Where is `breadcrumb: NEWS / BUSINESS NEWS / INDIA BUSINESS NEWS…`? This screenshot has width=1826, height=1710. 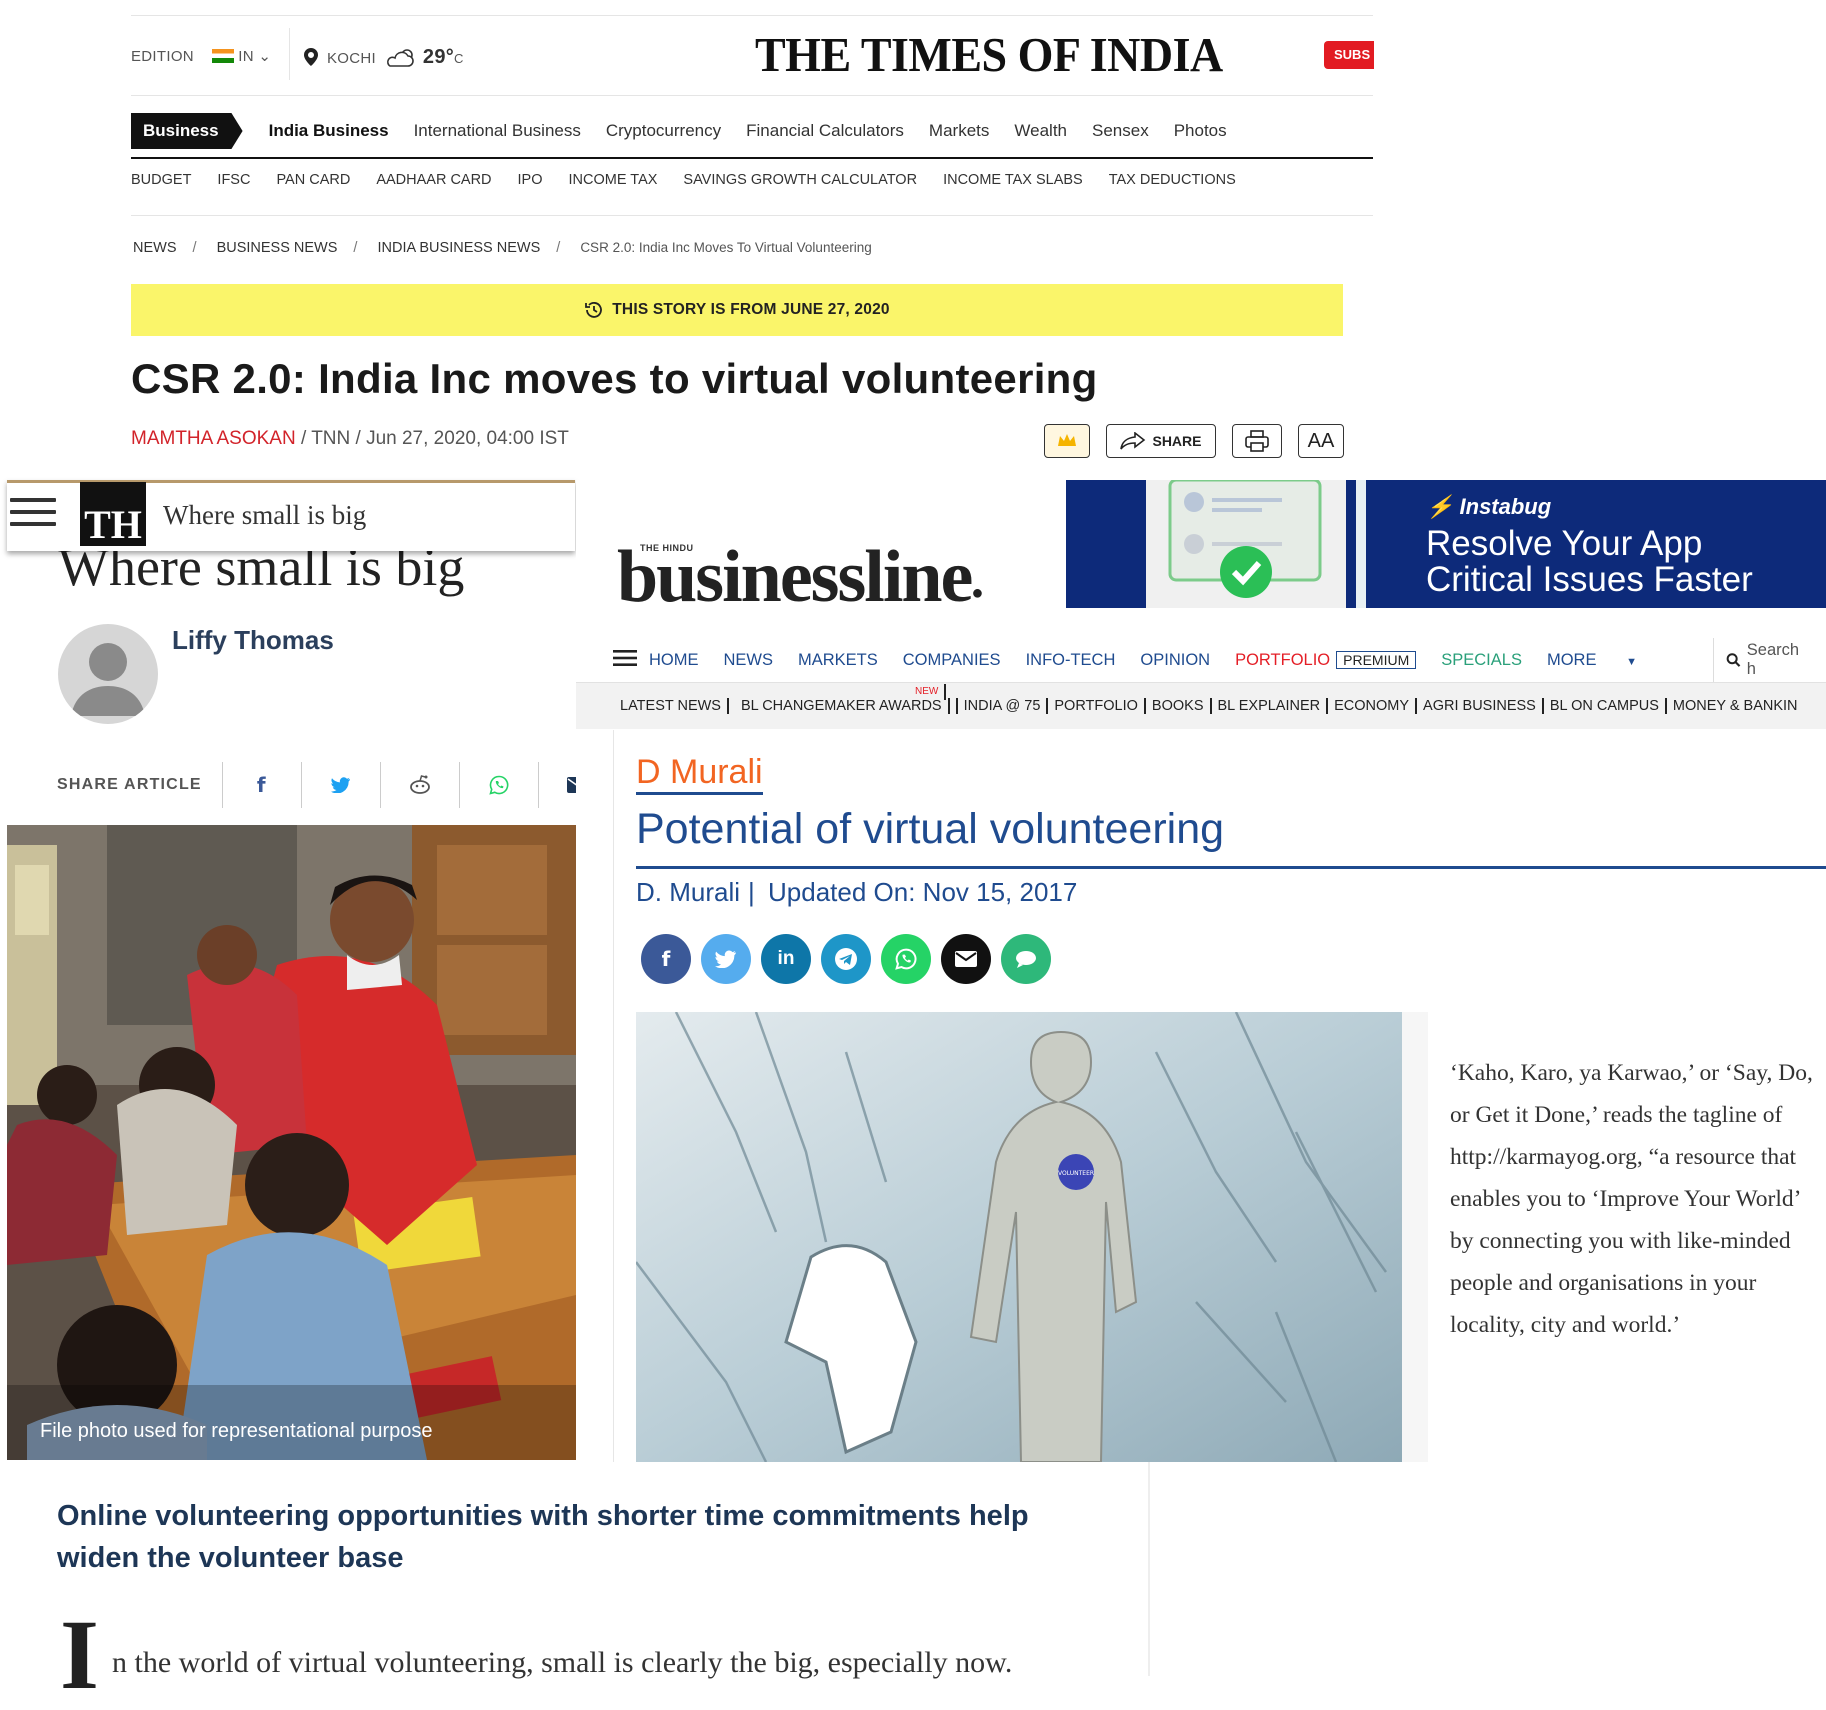
breadcrumb: NEWS / BUSINESS NEWS / INDIA BUSINESS NEWS… is located at coordinates (502, 248).